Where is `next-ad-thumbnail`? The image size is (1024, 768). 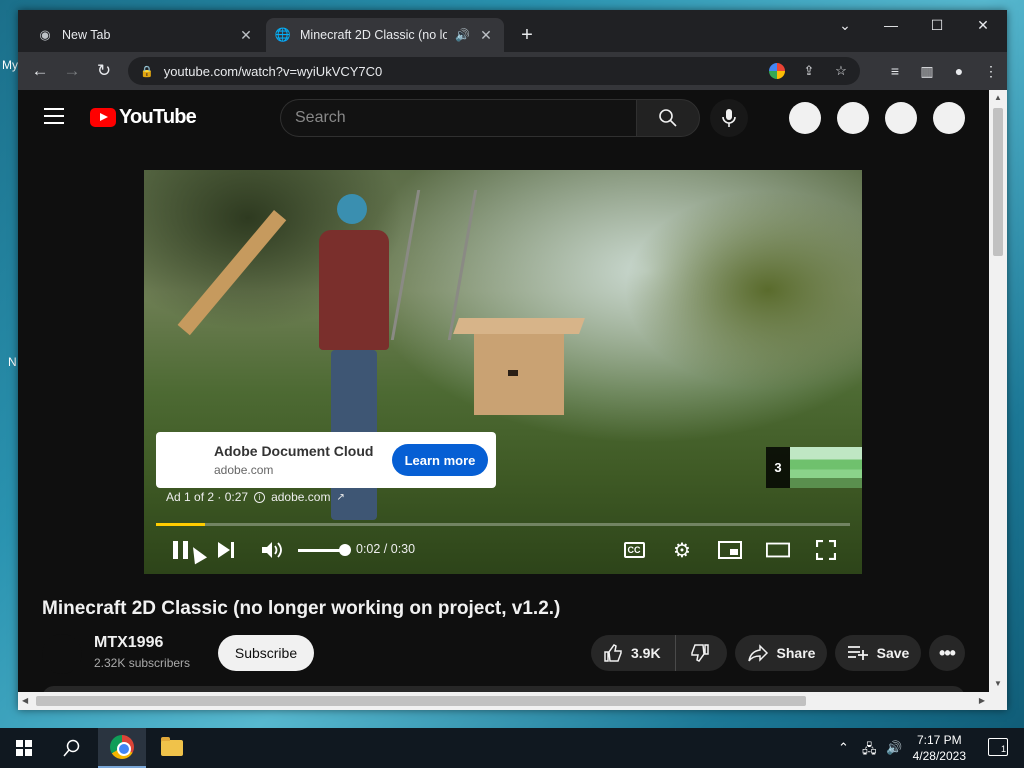 next-ad-thumbnail is located at coordinates (826, 467).